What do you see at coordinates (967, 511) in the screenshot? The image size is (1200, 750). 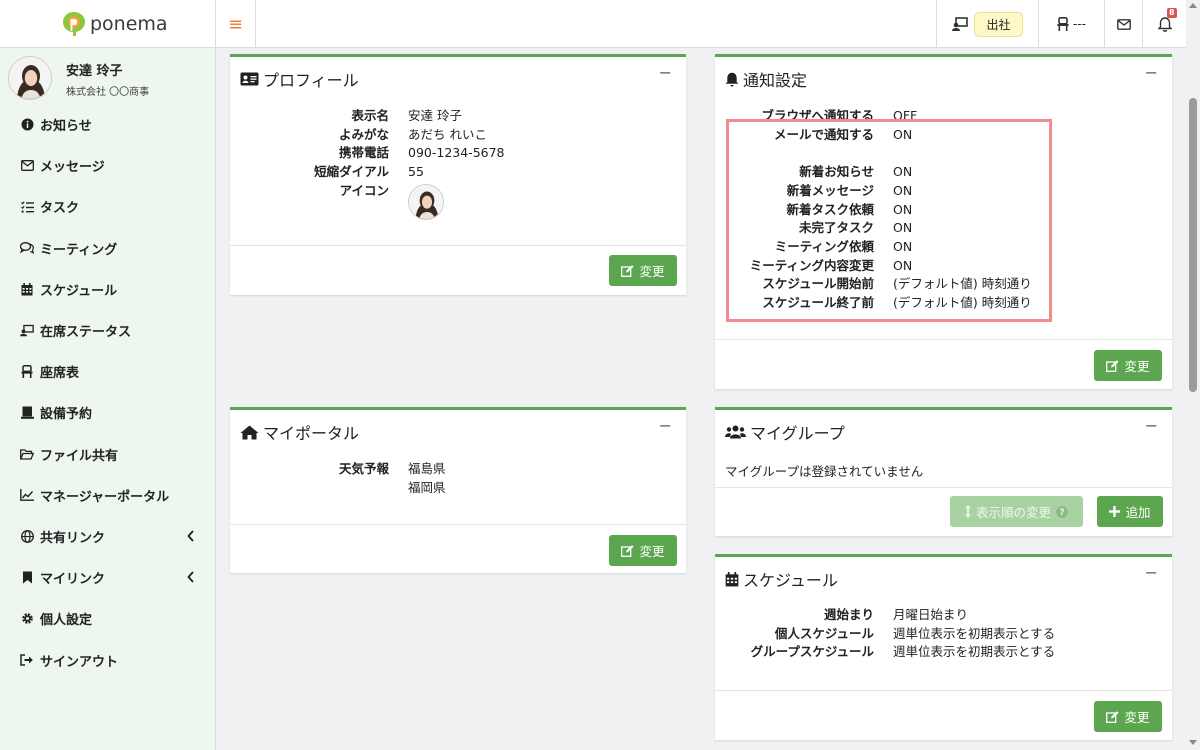 I see `sort-icon` at bounding box center [967, 511].